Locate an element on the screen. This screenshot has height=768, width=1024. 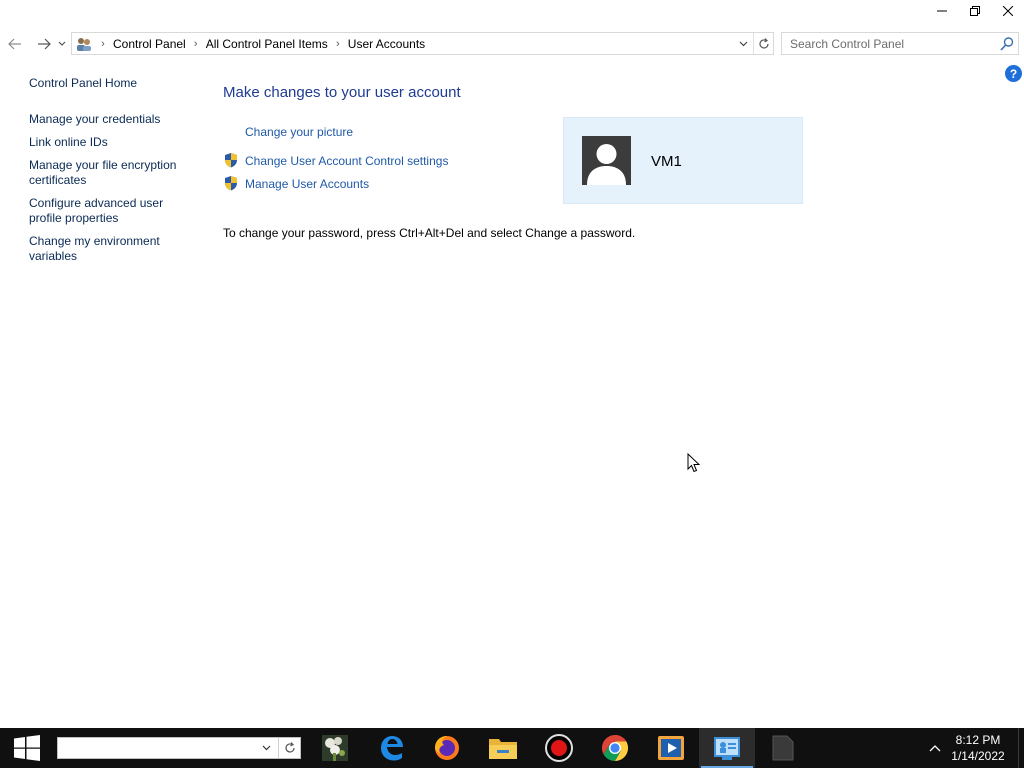
taskbar: 8:12 PM 1/14/2022 is located at coordinates (512, 748).